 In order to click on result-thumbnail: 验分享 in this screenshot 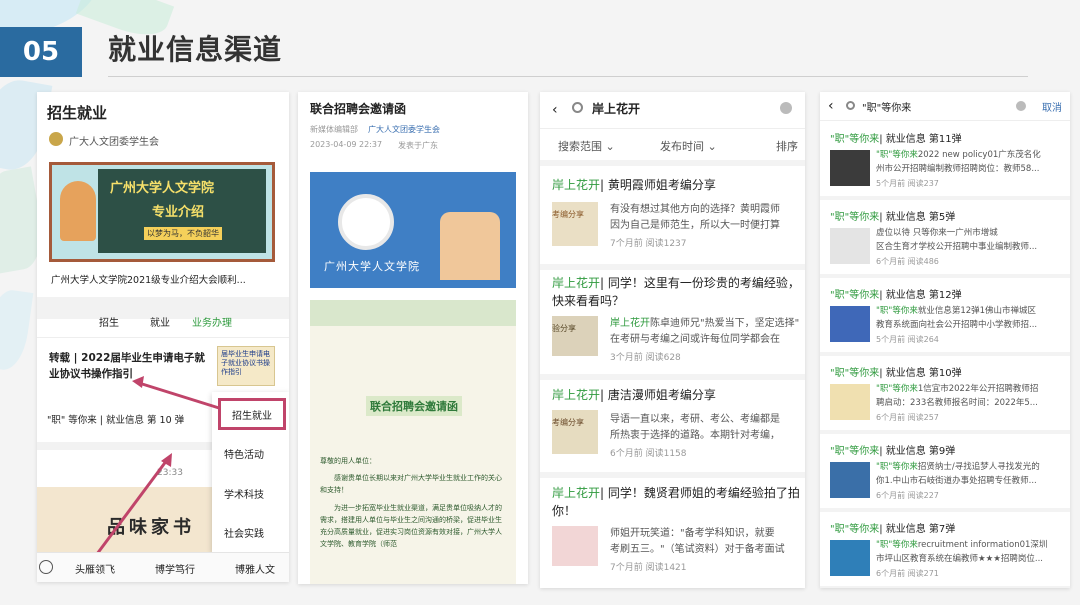, I will do `click(575, 336)`.